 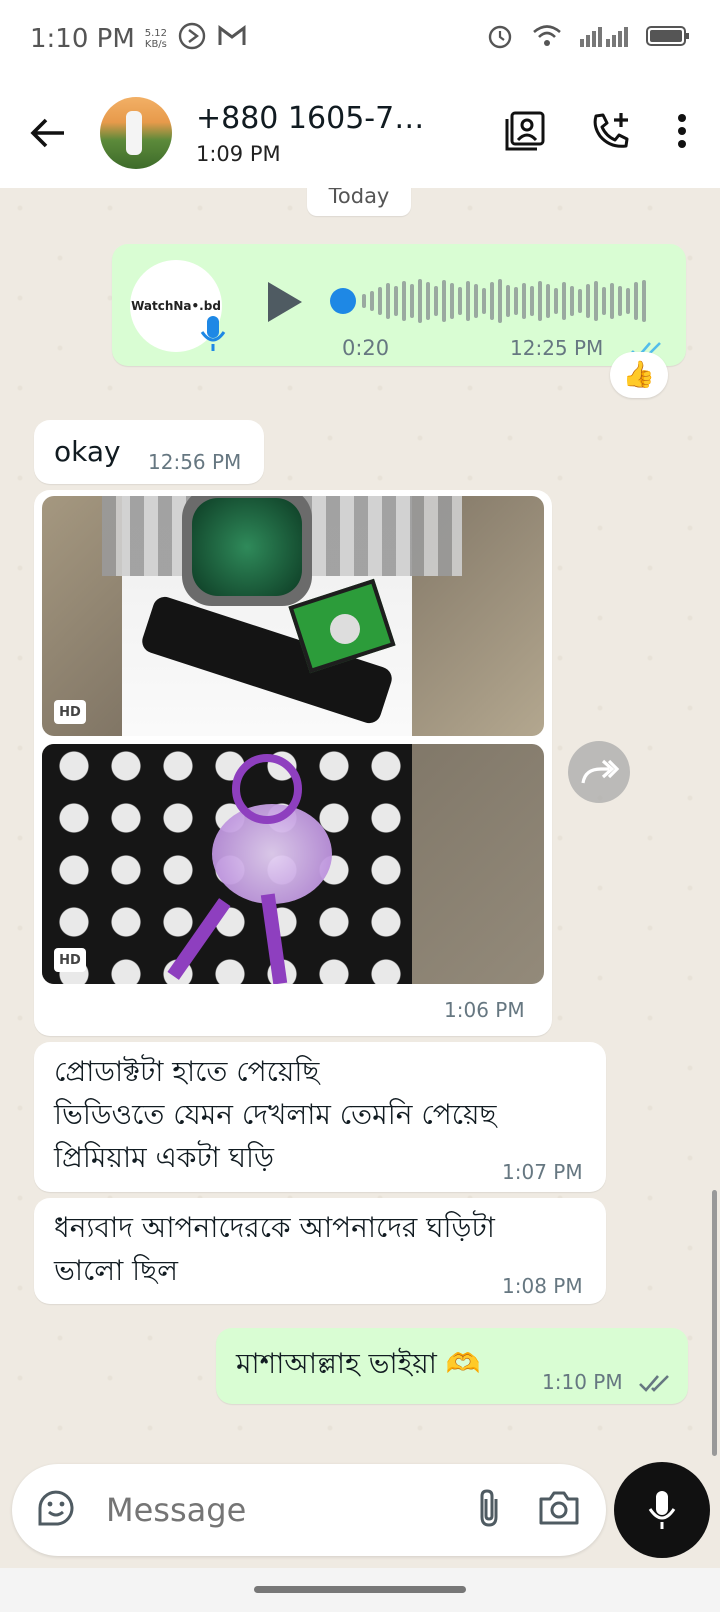 What do you see at coordinates (232, 39) in the screenshot?
I see `gmail-icon` at bounding box center [232, 39].